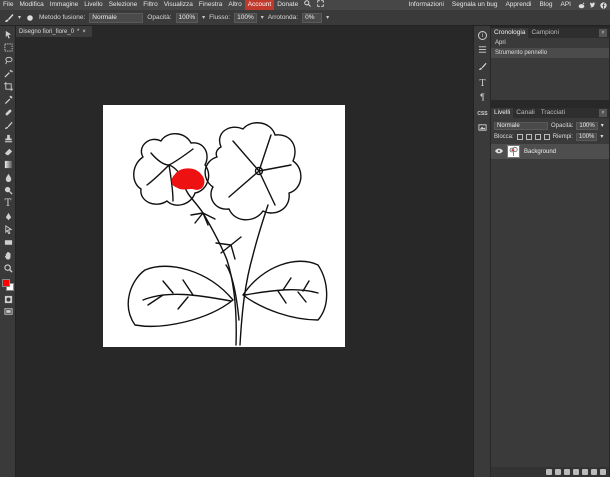 The width and height of the screenshot is (610, 477). Describe the element at coordinates (8, 112) in the screenshot. I see `healing-tool-icon` at that location.